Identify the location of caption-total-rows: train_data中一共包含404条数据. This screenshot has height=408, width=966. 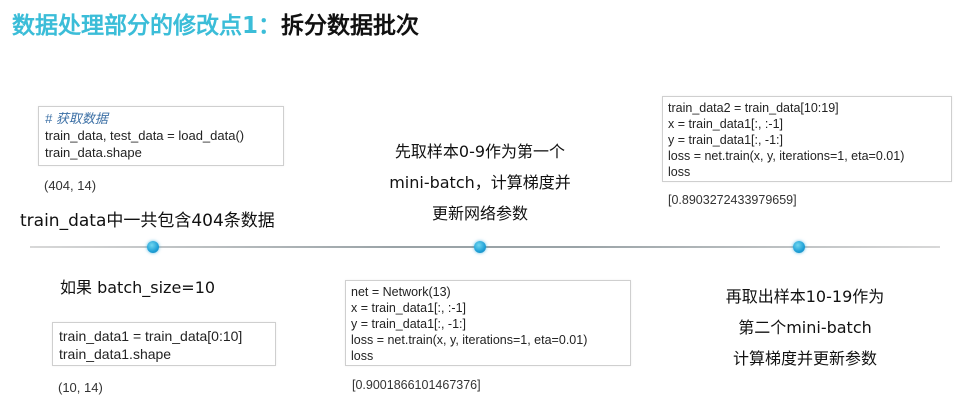
(147, 221).